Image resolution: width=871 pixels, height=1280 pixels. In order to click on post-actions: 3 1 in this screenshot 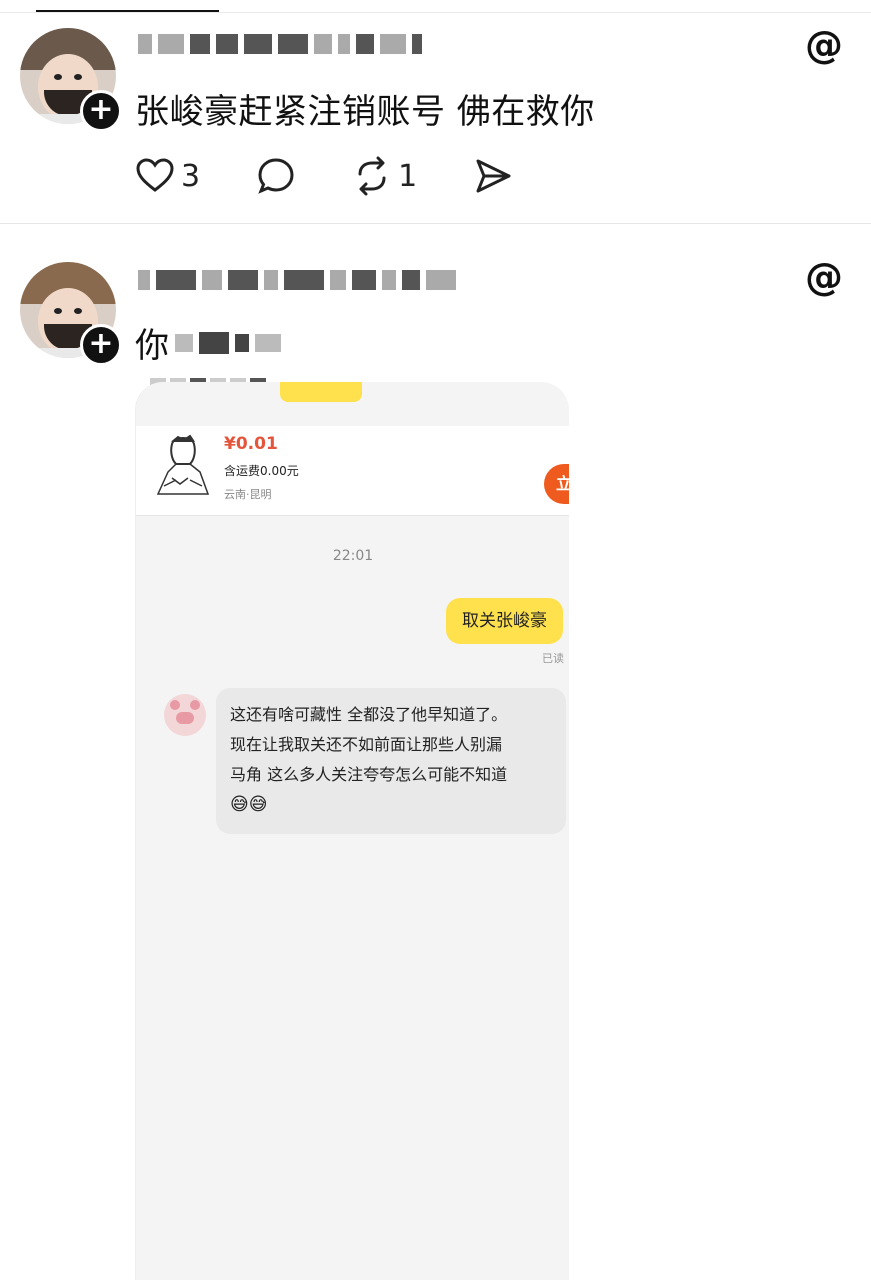, I will do `click(352, 176)`.